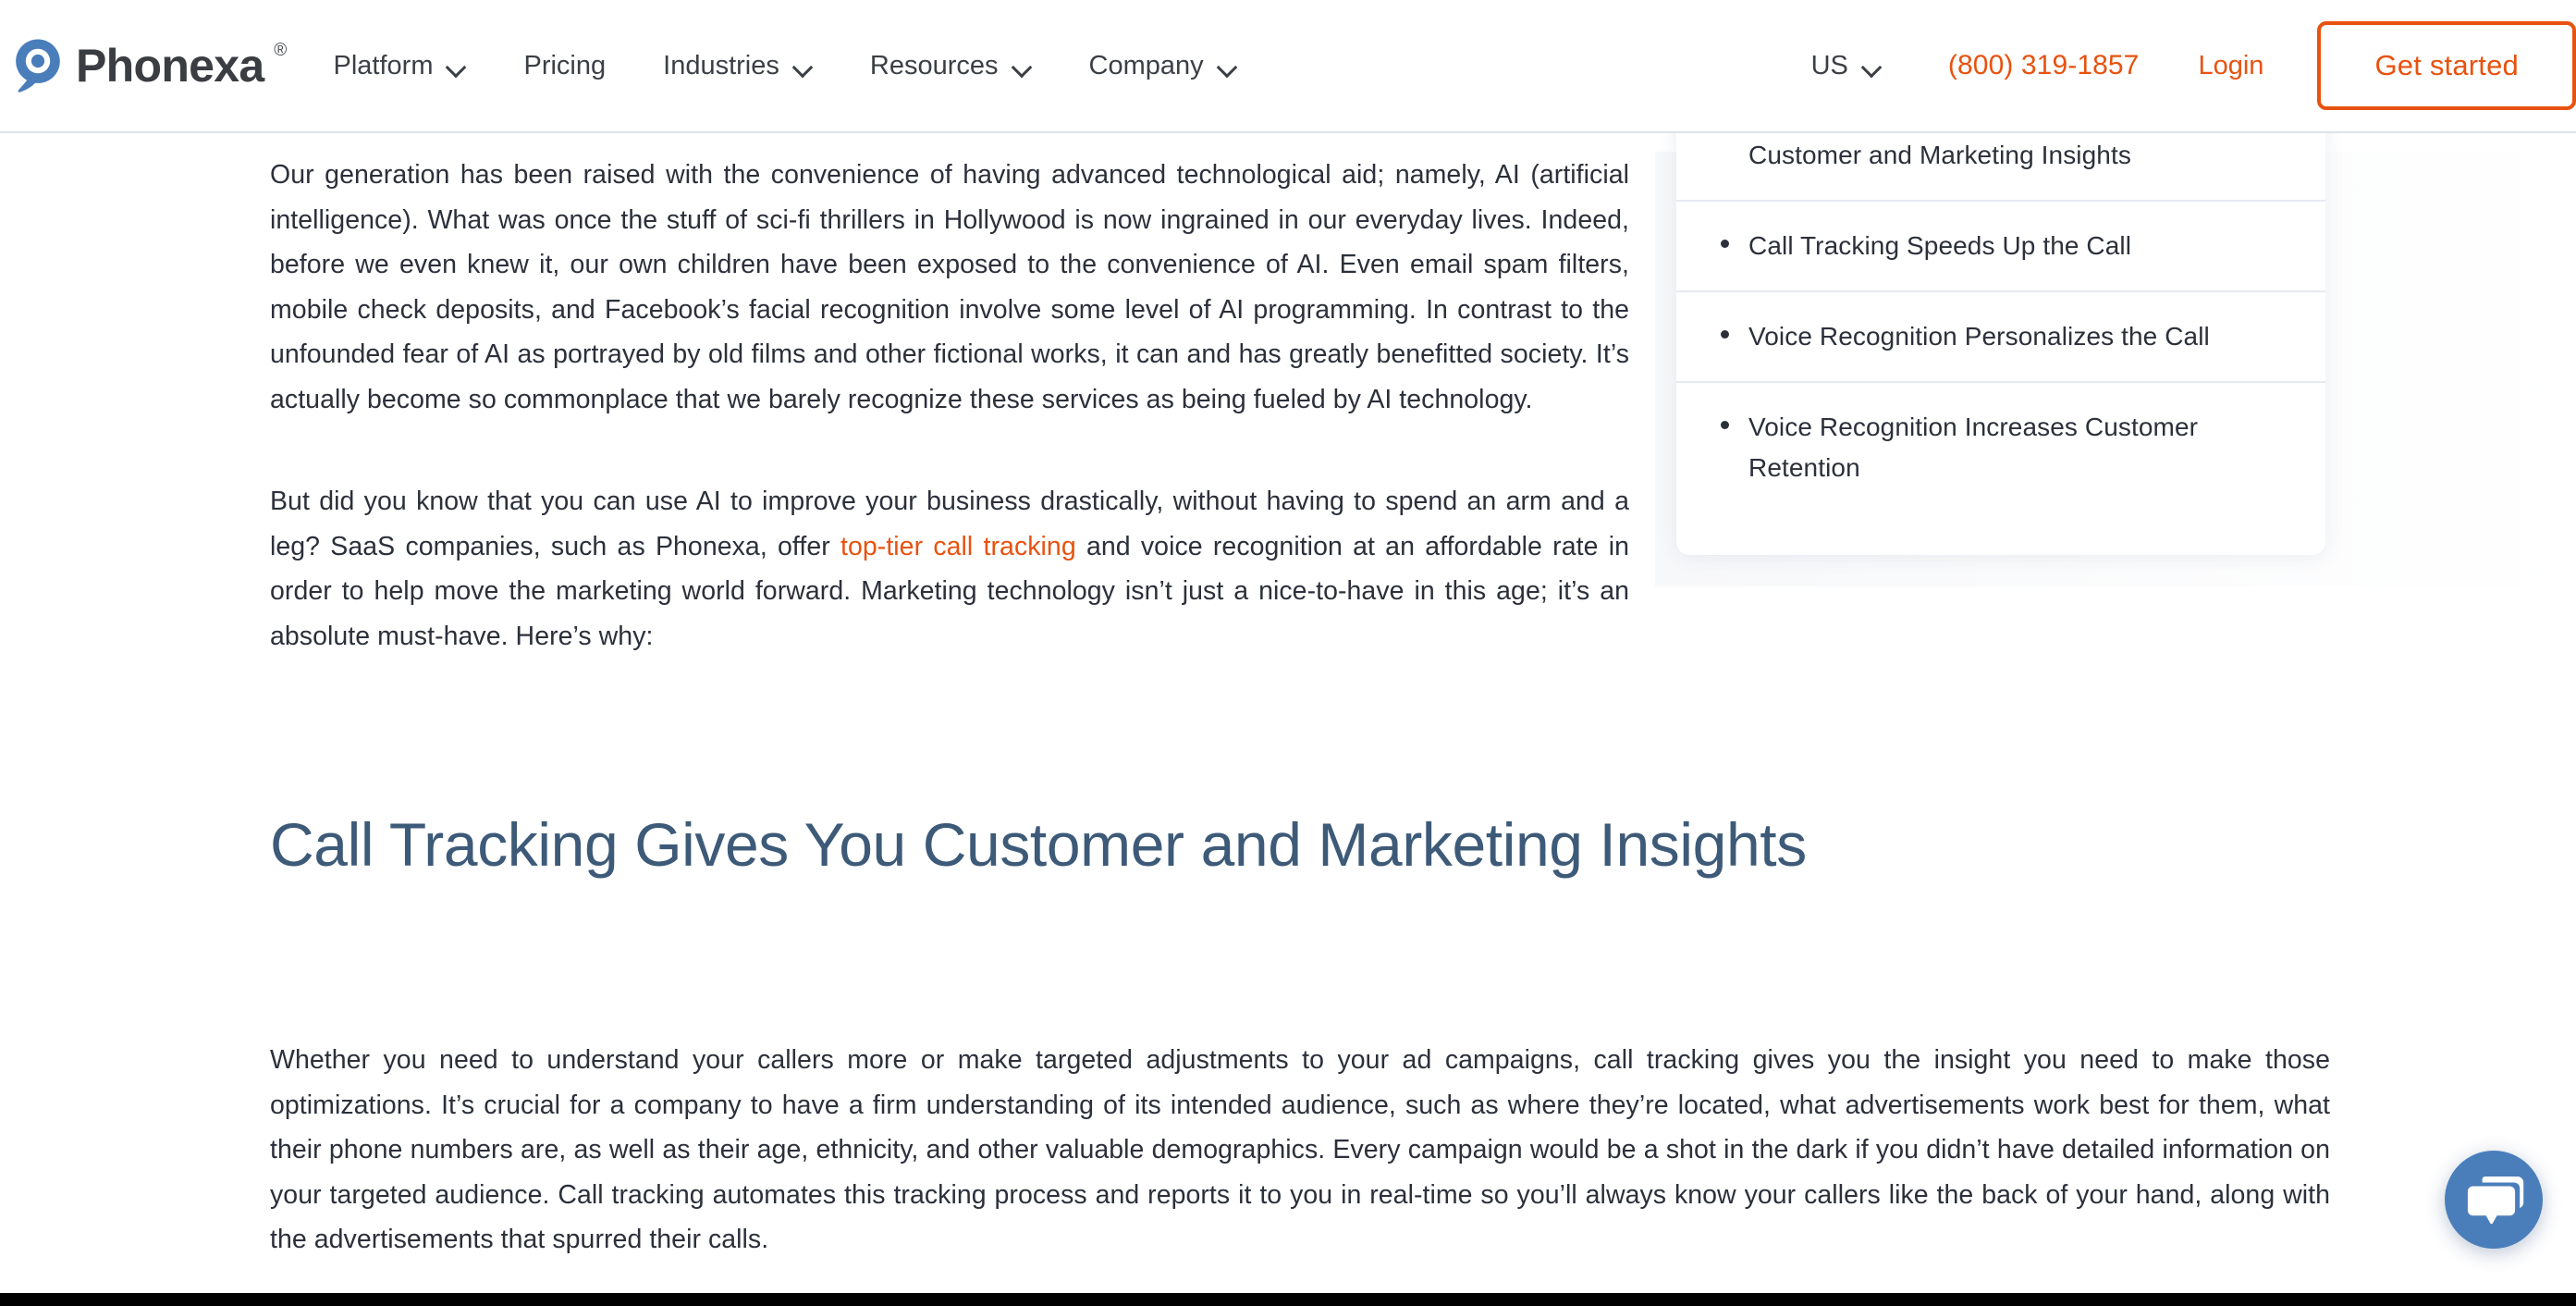  I want to click on toc-item-label: Call Tracking Speeds Up the Call, so click(1940, 246).